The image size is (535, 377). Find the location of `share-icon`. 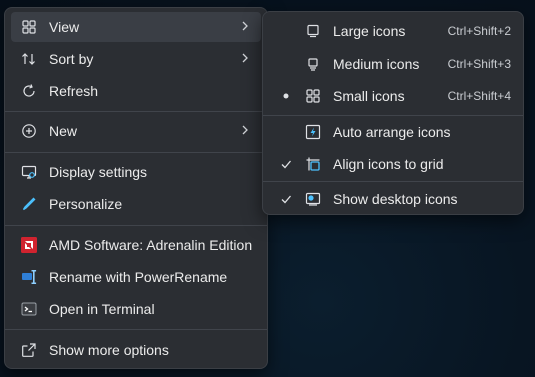

share-icon is located at coordinates (29, 350).